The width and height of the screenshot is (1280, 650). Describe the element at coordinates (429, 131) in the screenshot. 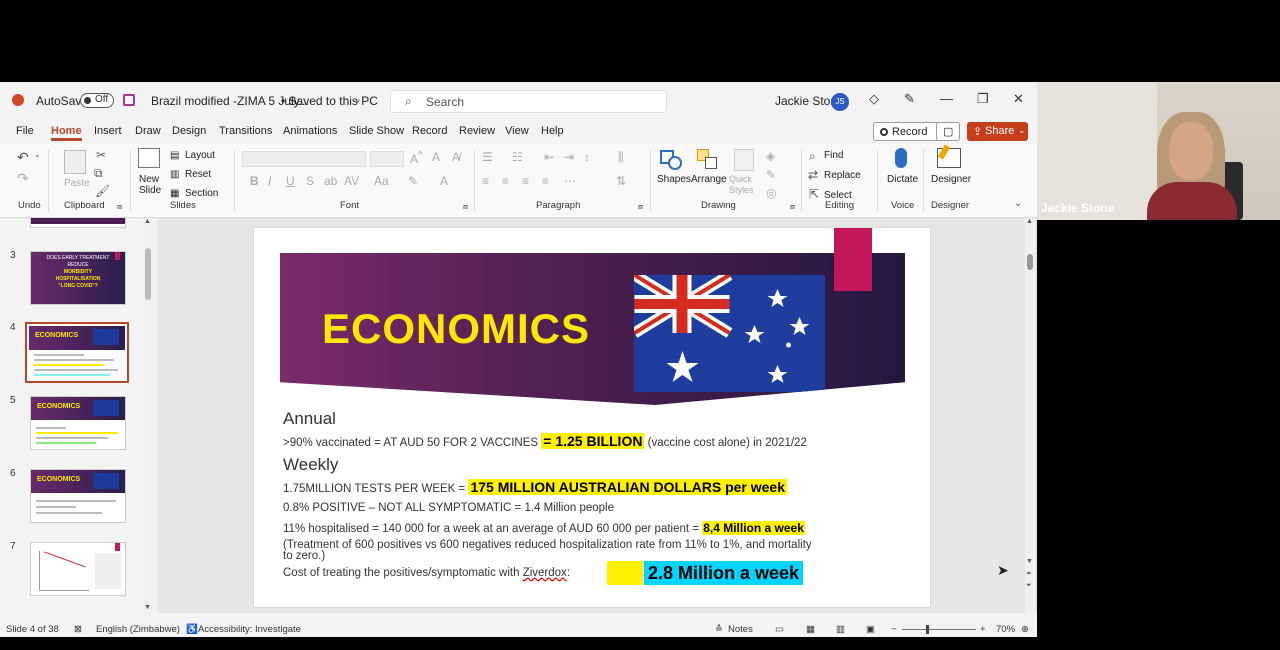

I see `tab-record: Record` at that location.